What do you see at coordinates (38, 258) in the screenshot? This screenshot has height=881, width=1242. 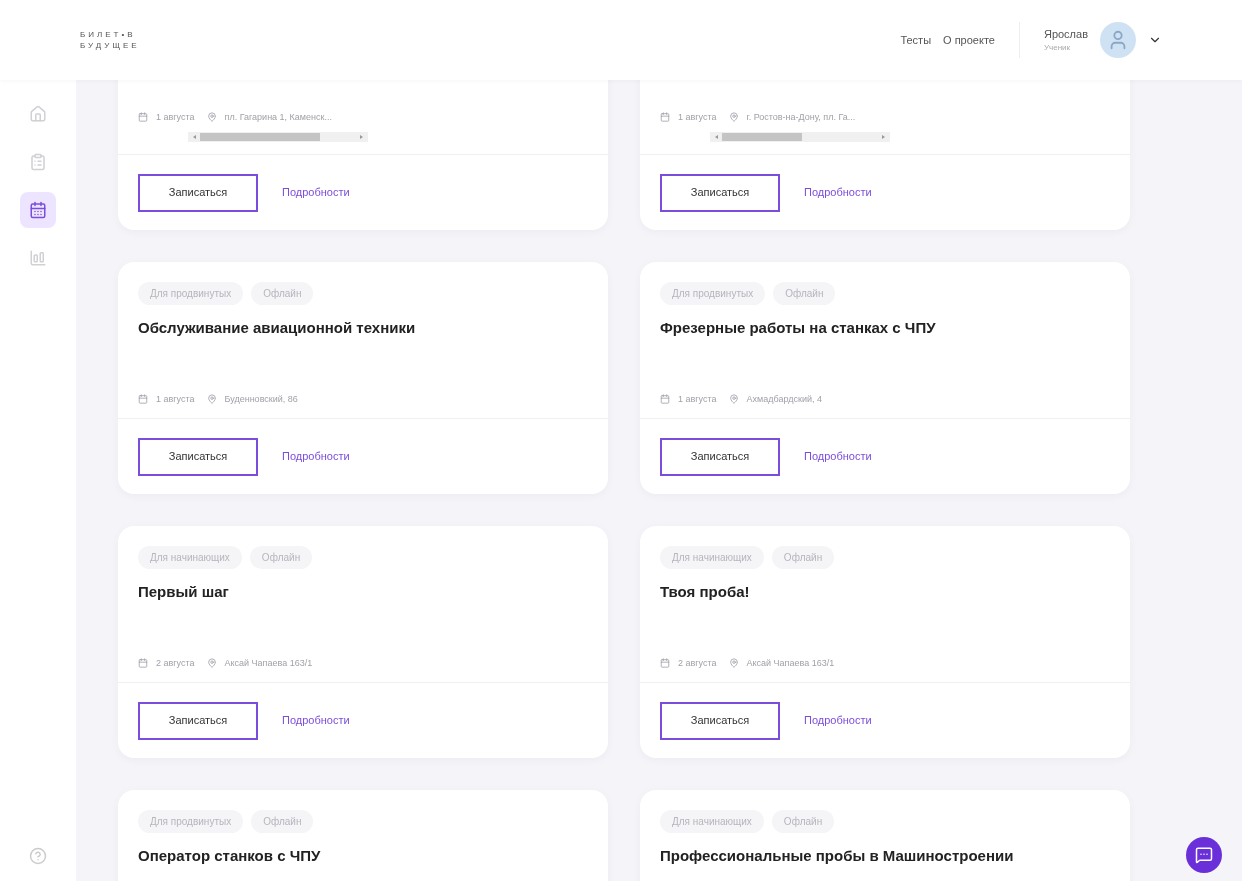 I see `chart-icon` at bounding box center [38, 258].